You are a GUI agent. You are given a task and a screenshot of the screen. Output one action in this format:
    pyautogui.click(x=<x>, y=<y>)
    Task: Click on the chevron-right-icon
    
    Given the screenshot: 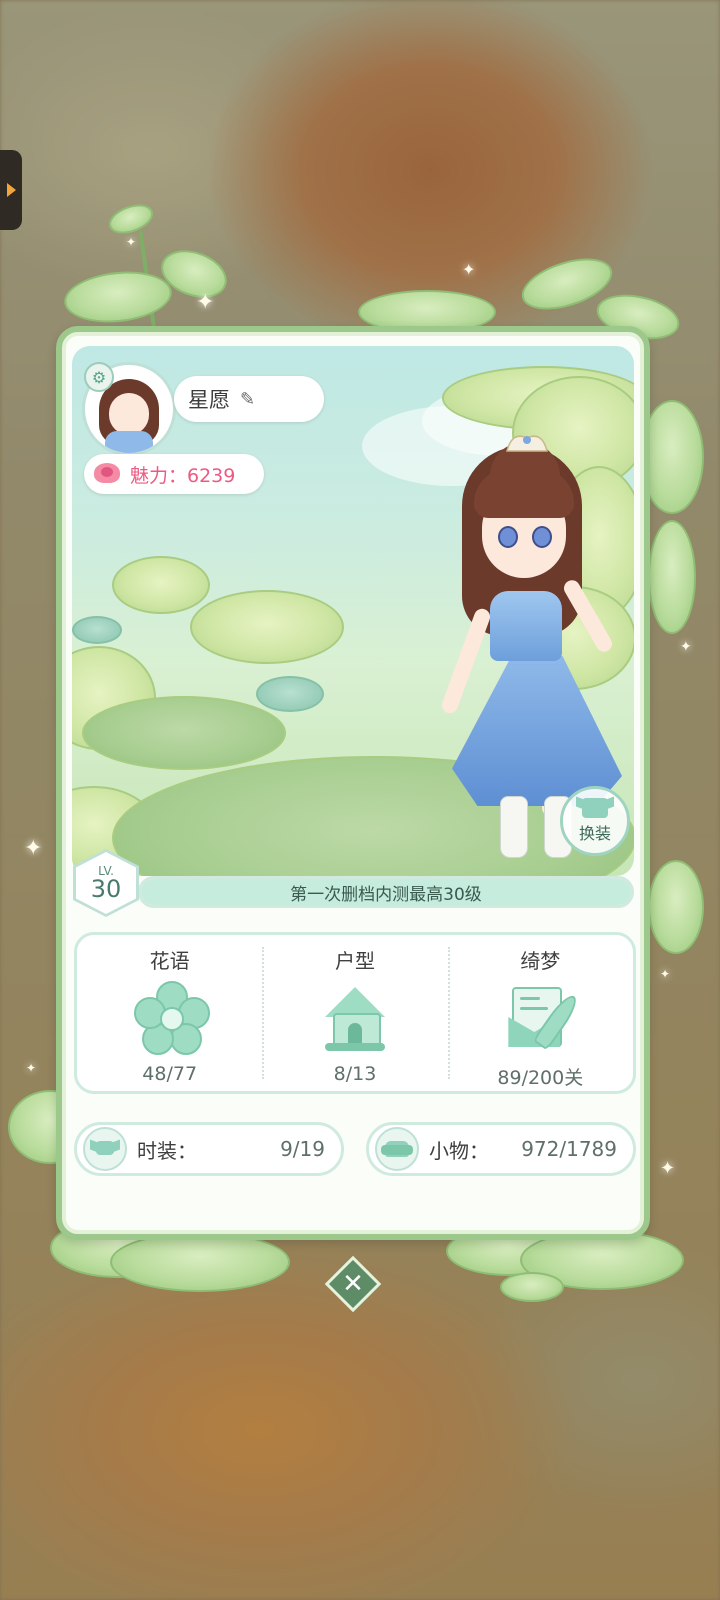 What is the action you would take?
    pyautogui.click(x=11, y=190)
    